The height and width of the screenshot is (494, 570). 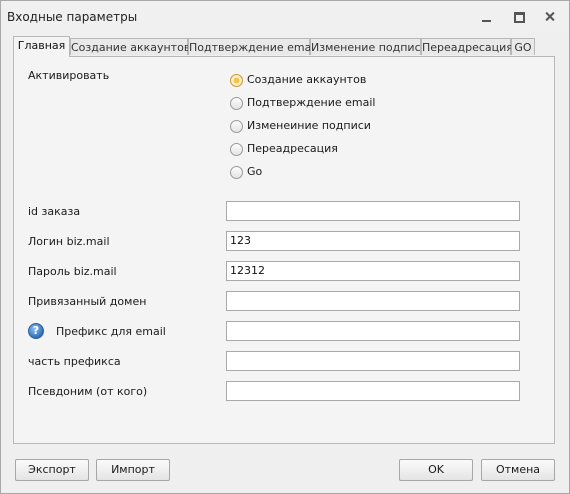 I want to click on tab-signature-change: Изменение подписи, so click(x=369, y=46).